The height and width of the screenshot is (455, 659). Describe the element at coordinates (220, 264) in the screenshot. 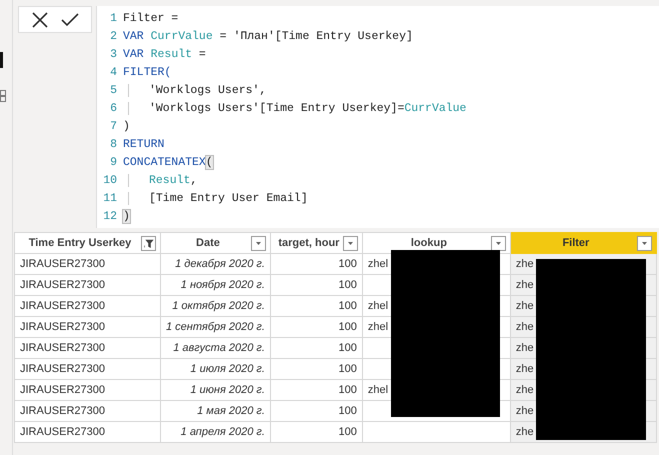

I see `table-cell: 1 декабря 2020 г.` at that location.